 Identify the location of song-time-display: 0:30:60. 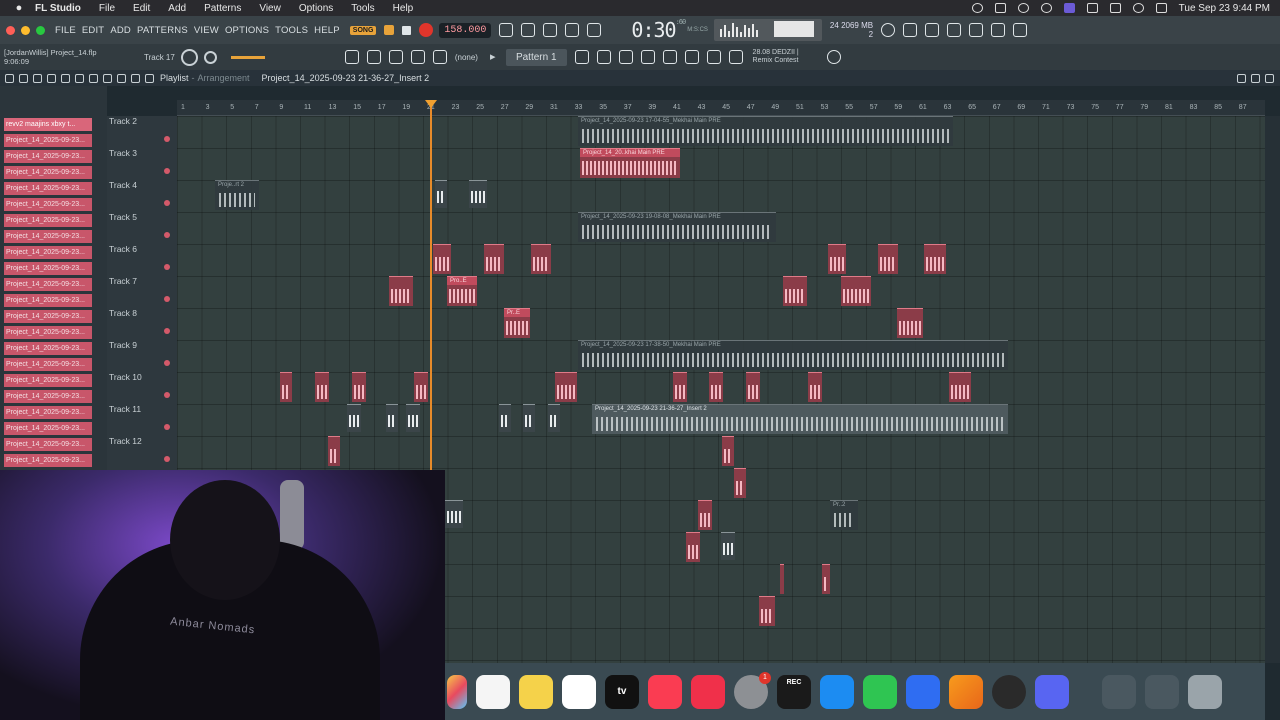
(658, 30).